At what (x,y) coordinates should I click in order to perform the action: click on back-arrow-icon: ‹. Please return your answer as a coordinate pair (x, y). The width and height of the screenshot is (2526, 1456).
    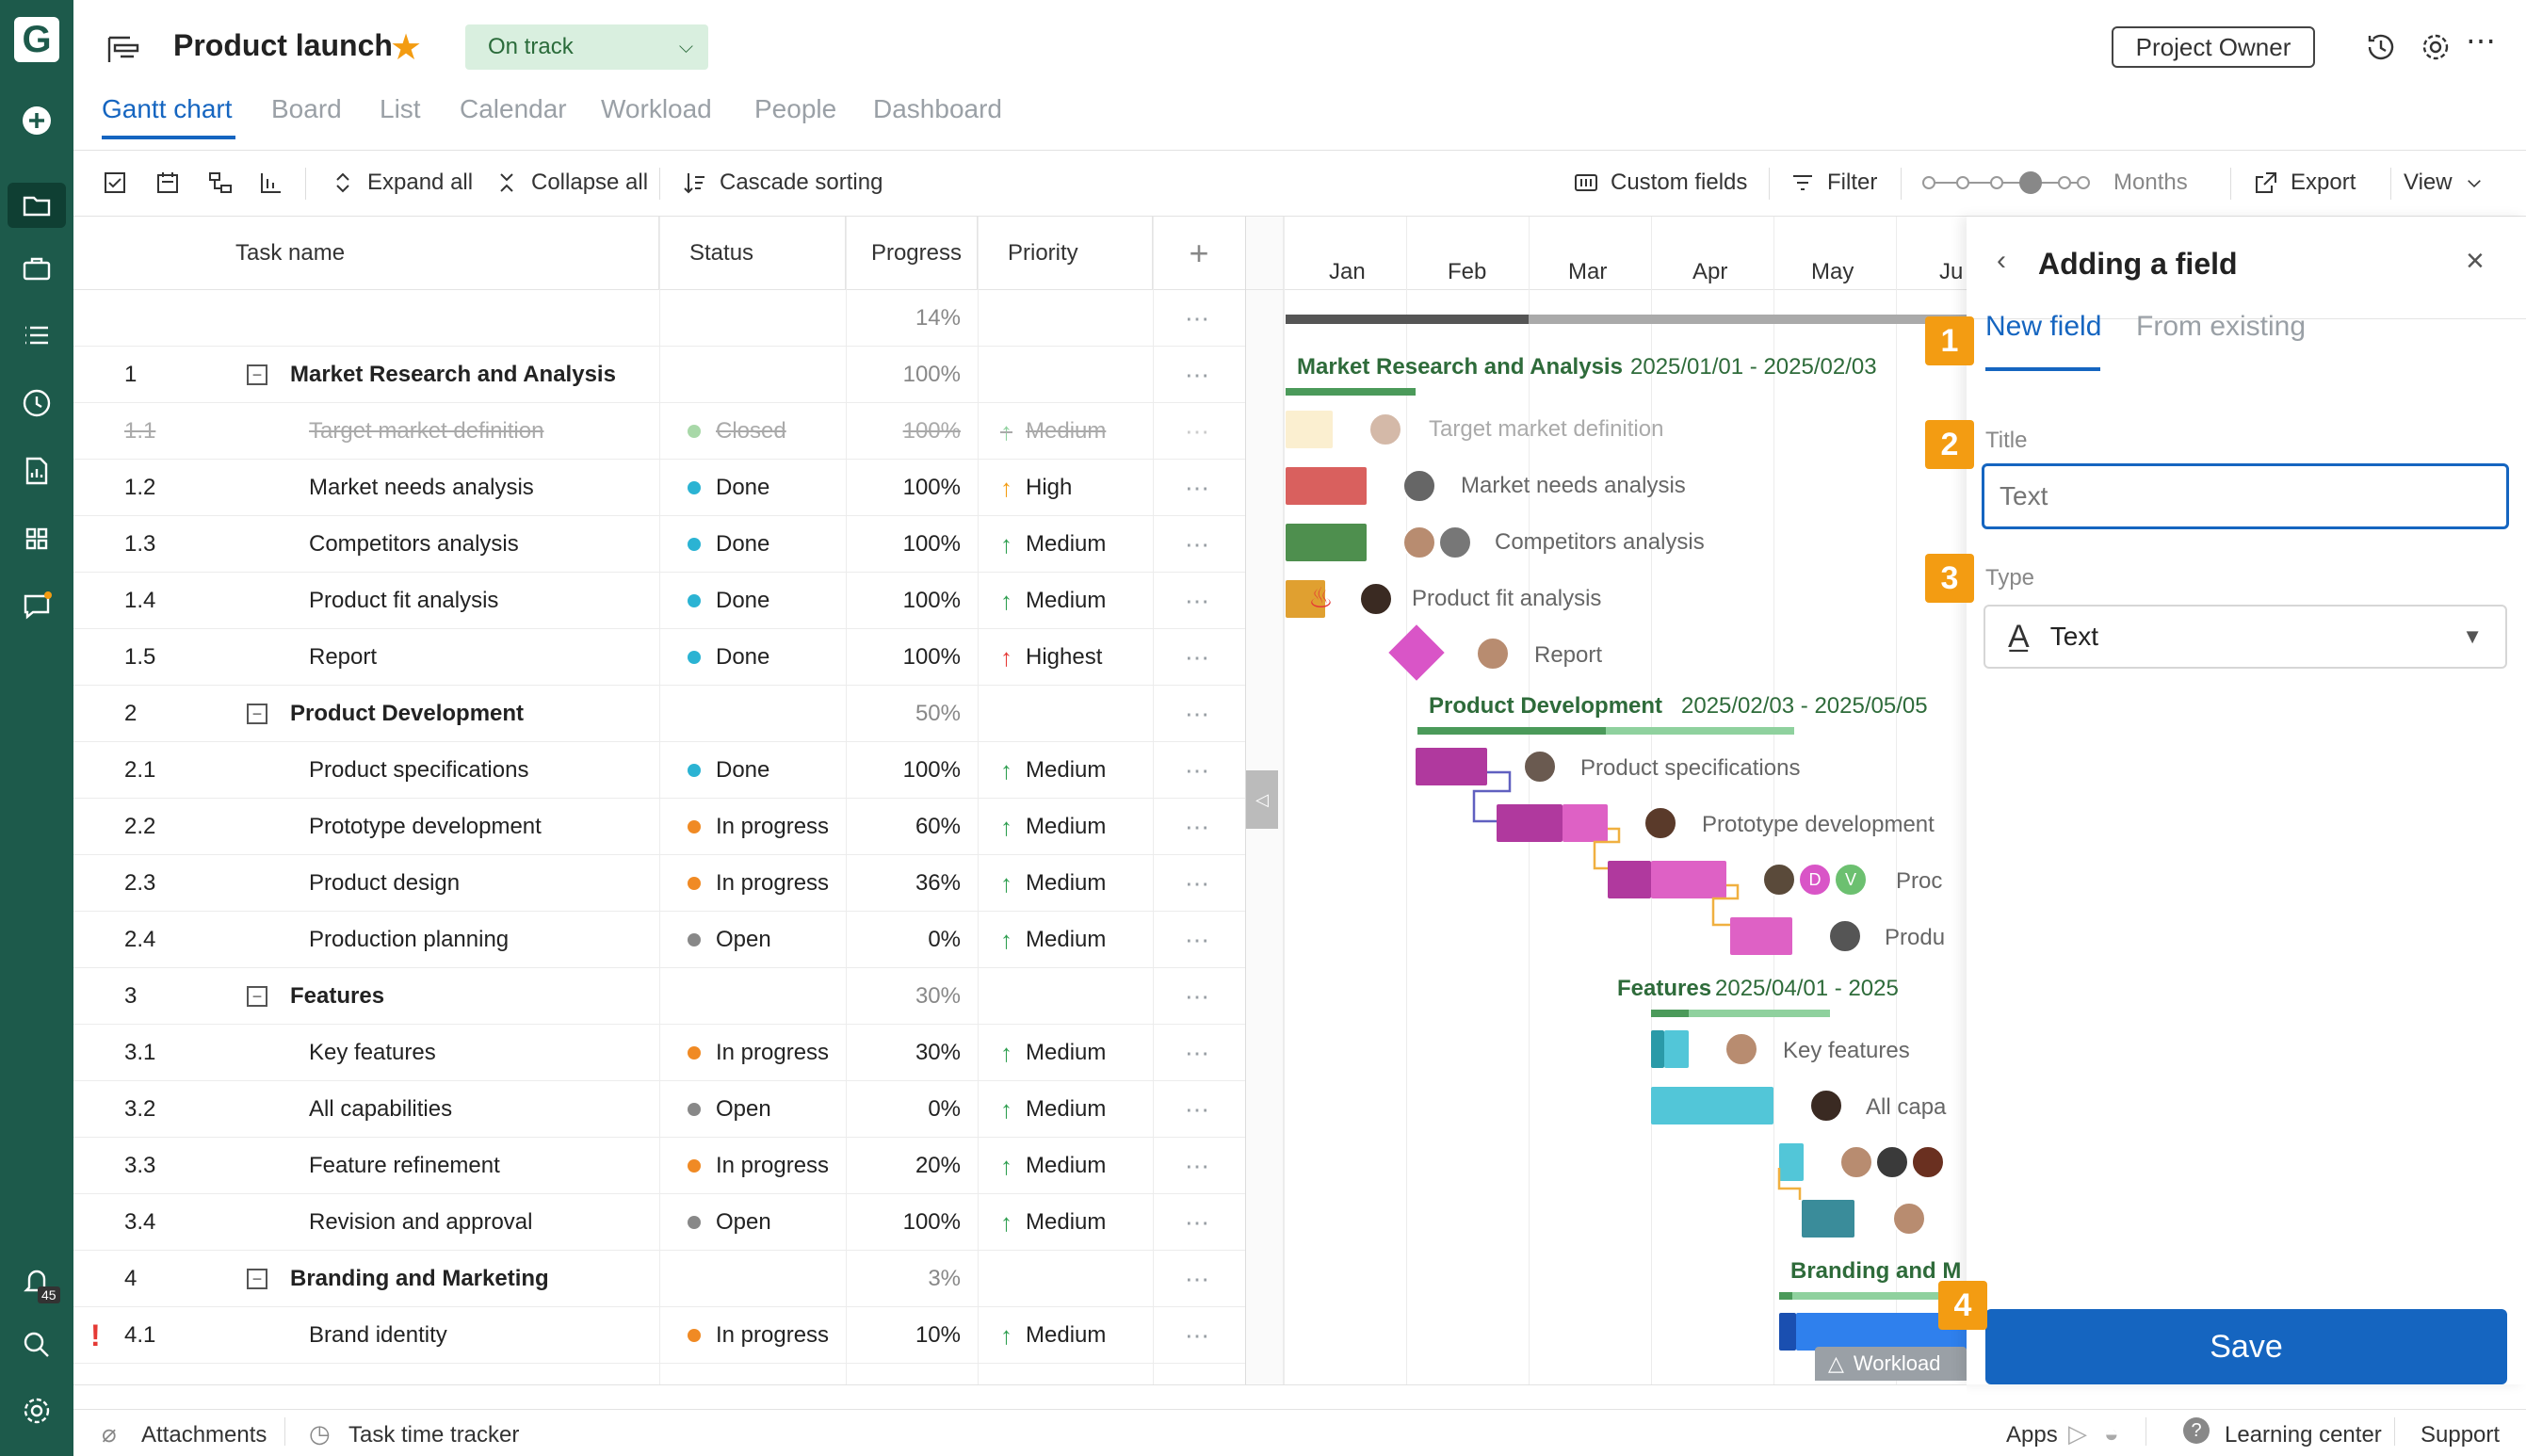
    Looking at the image, I should click on (2001, 261).